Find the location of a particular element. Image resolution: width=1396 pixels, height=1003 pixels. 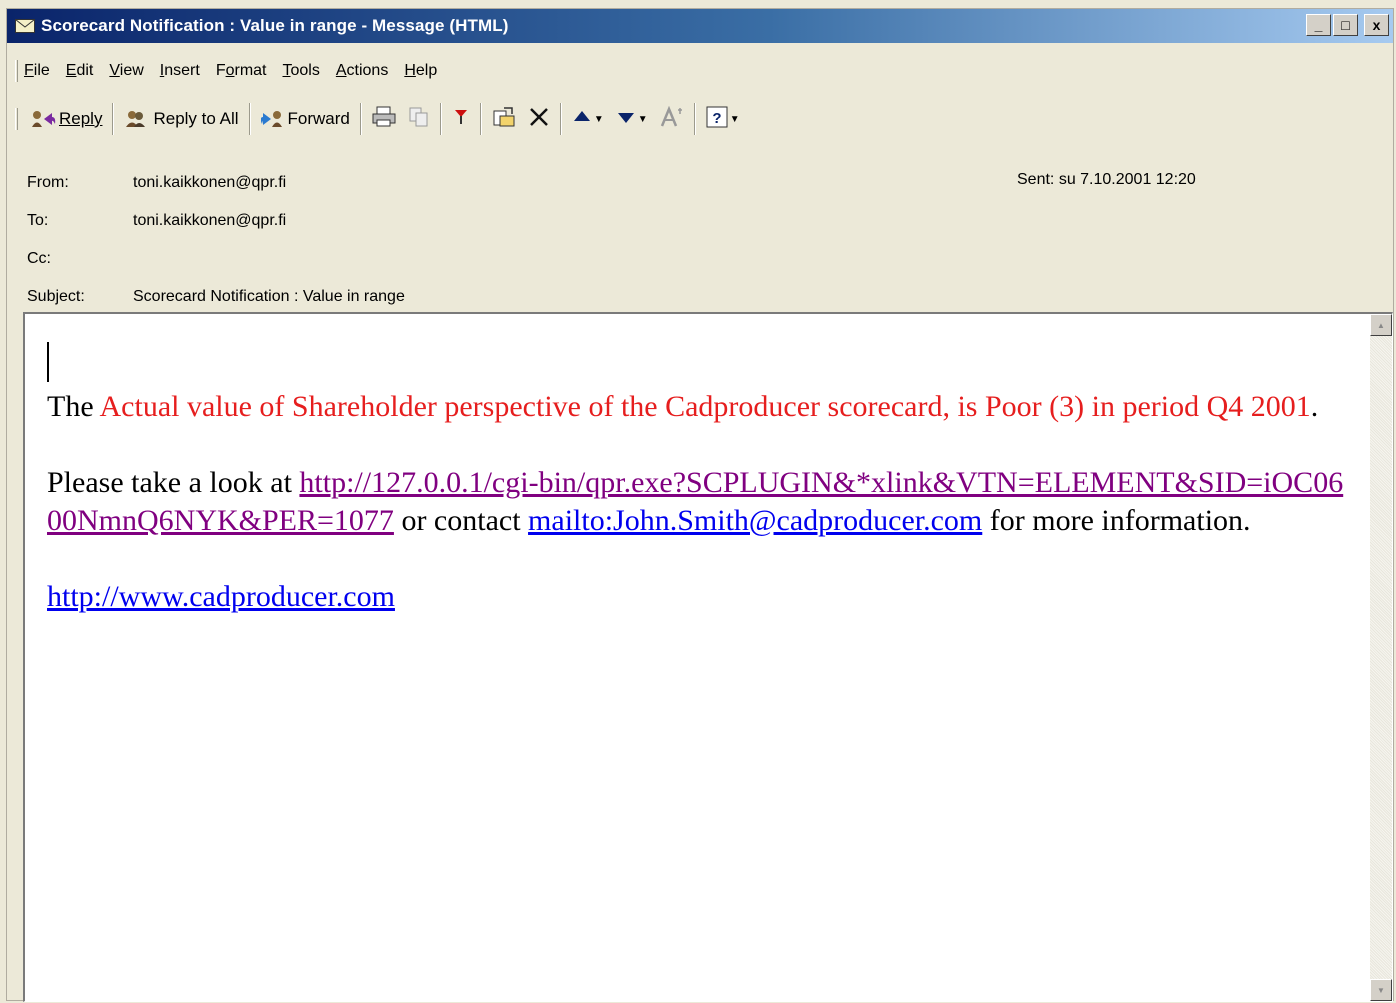

sent-row: Sent: su 7.10.2001 12:20 is located at coordinates (1106, 180).